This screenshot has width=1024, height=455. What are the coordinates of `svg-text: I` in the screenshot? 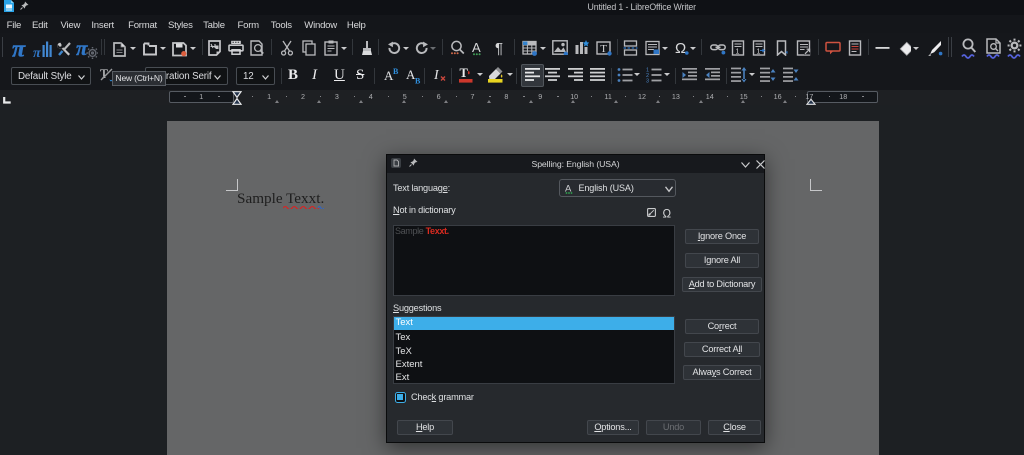 It's located at (436, 75).